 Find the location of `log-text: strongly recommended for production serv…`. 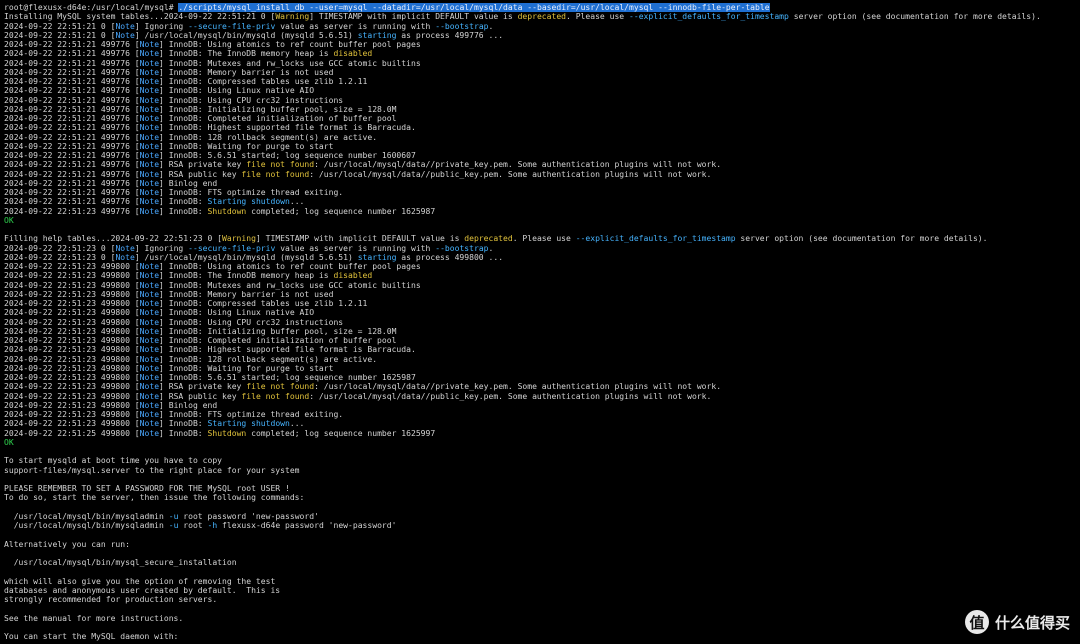

log-text: strongly recommended for production serv… is located at coordinates (111, 599).